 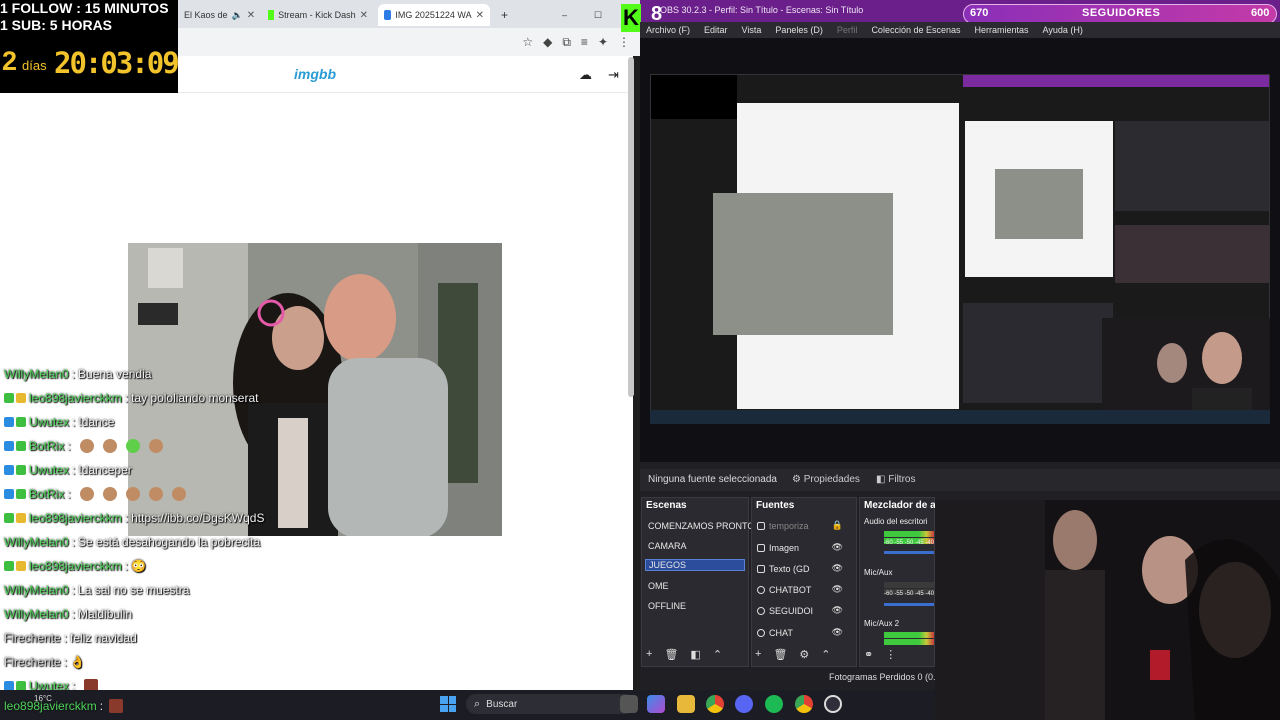 What do you see at coordinates (631, 227) in the screenshot?
I see `page-scrollbar` at bounding box center [631, 227].